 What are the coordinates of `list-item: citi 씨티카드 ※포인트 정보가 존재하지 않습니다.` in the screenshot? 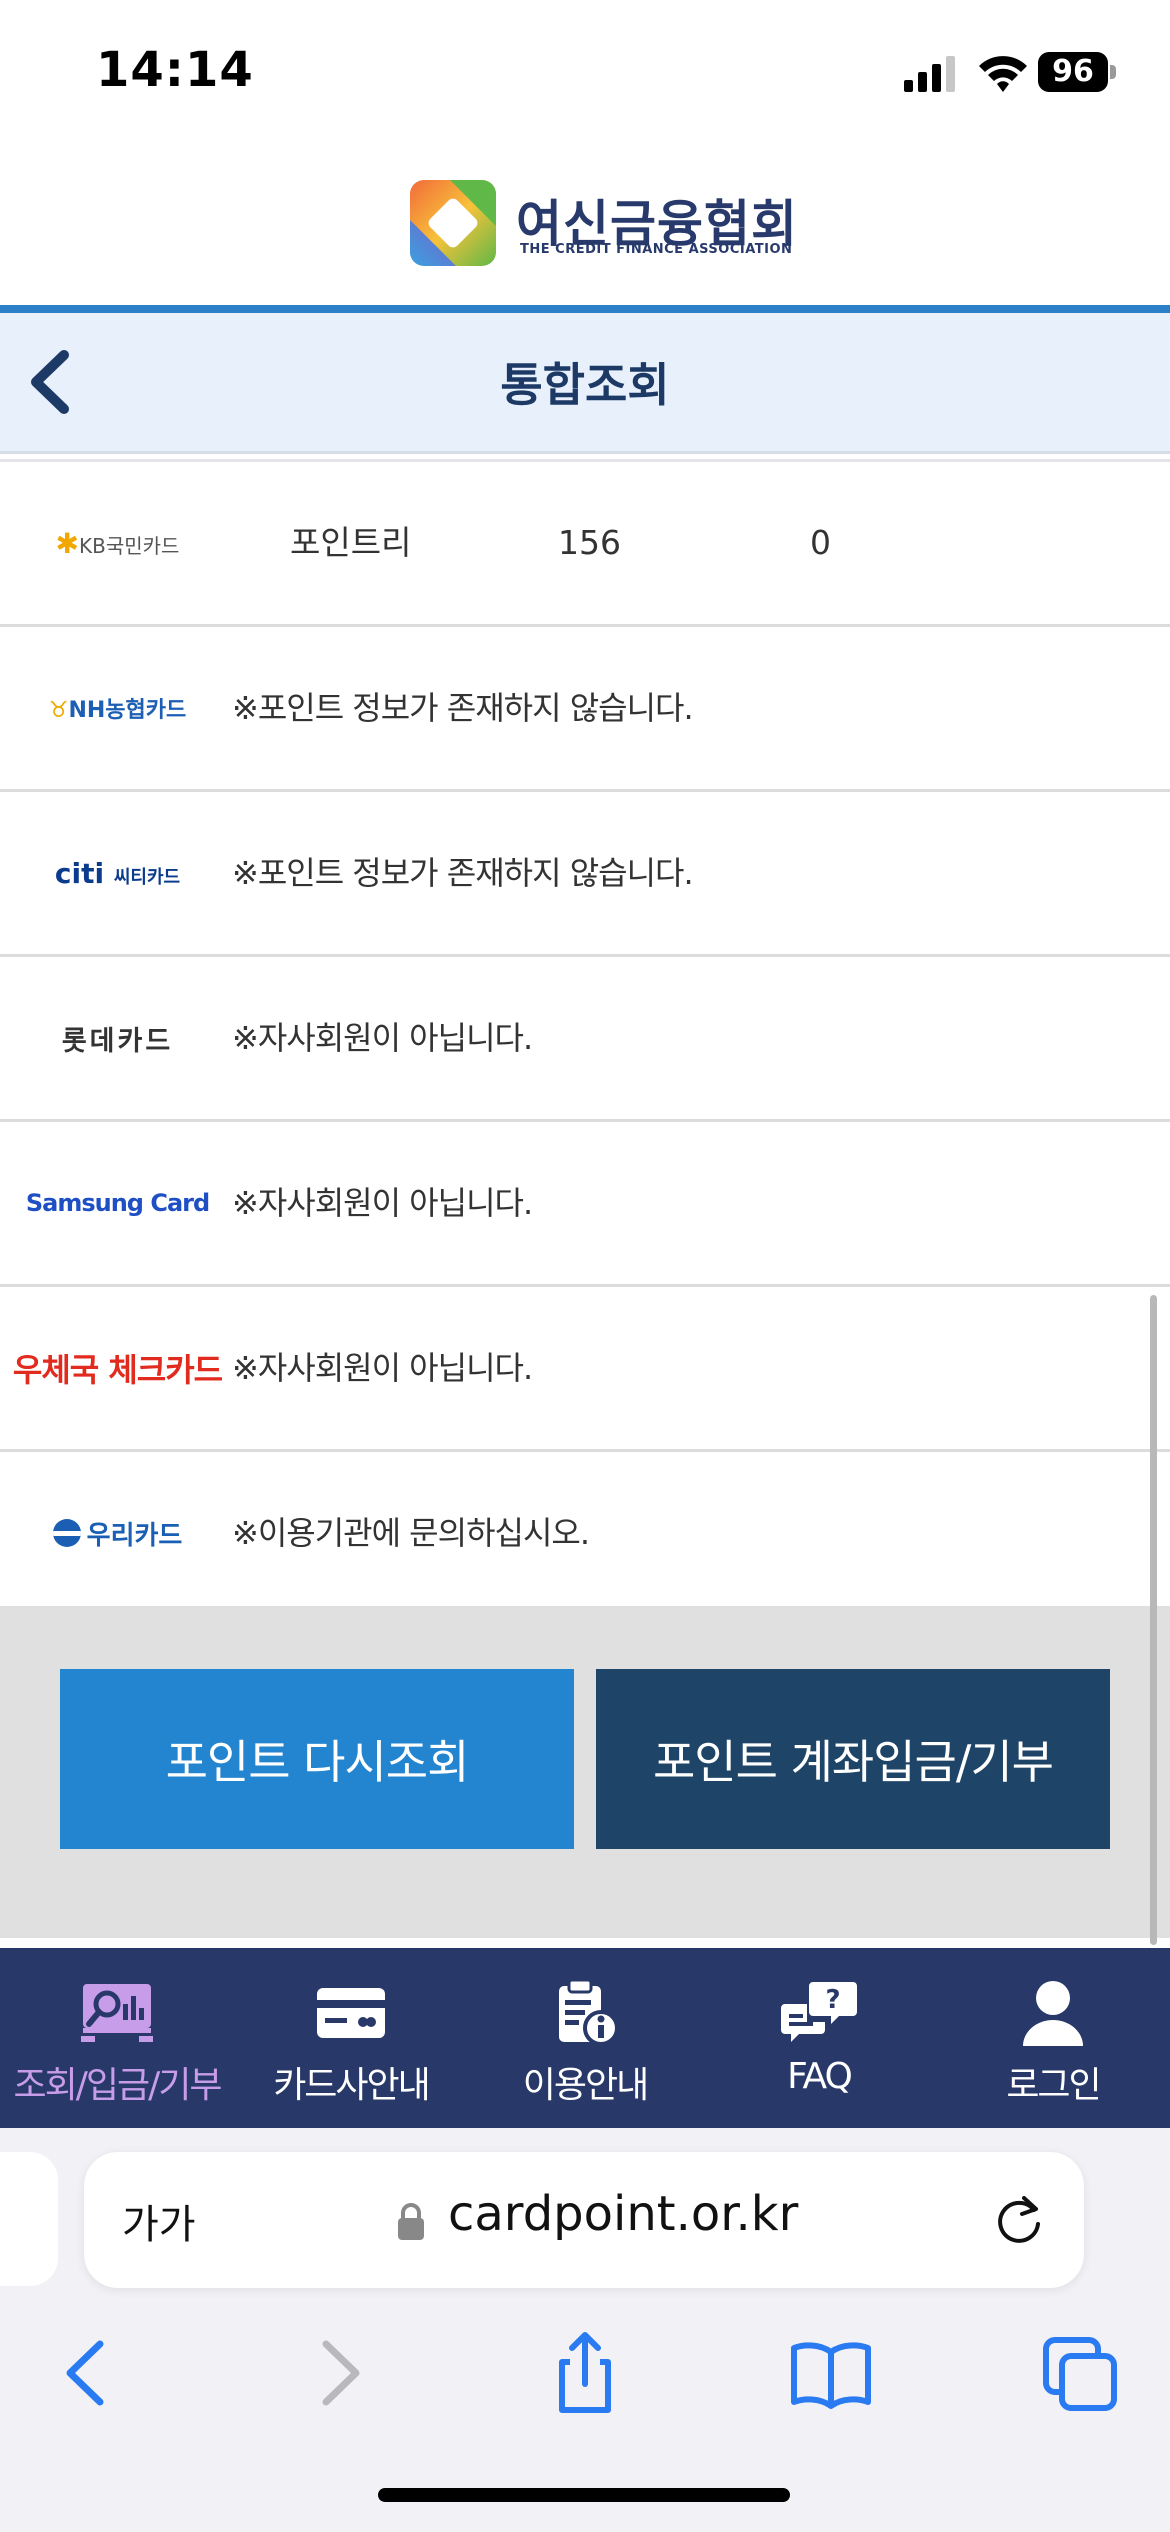 It's located at (585, 874).